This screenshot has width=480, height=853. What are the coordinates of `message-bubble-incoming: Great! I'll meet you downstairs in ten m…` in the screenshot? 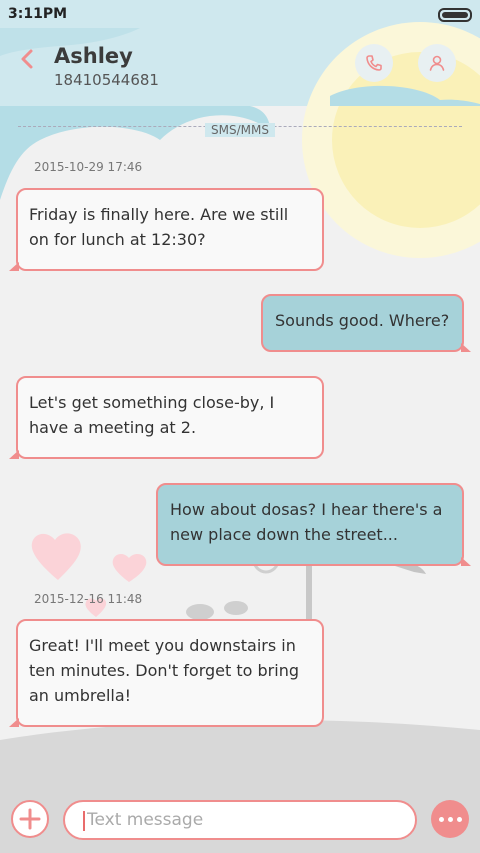 It's located at (166, 673).